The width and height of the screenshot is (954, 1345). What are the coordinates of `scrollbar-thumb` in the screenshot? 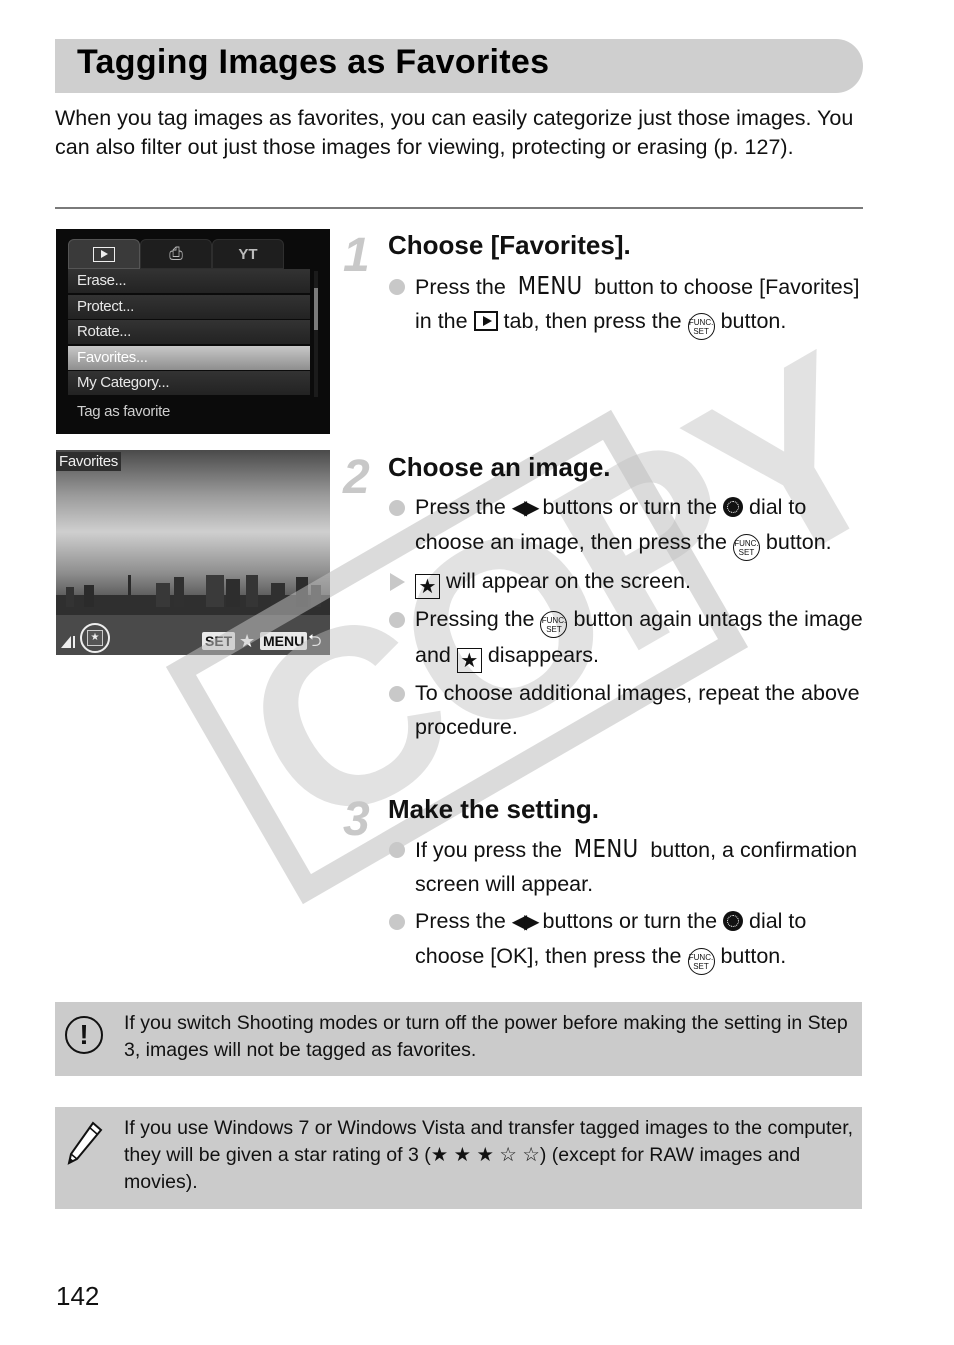 It's located at (316, 309).